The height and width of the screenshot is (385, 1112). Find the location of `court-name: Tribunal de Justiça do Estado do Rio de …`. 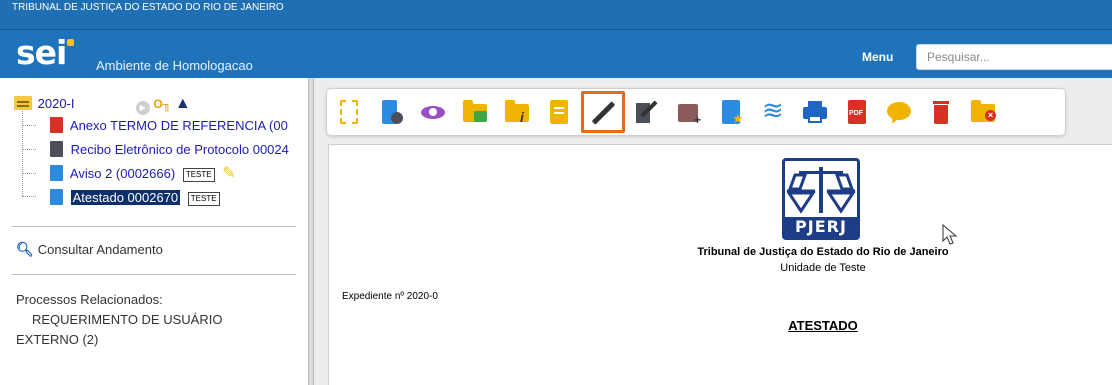

court-name: Tribunal de Justiça do Estado do Rio de … is located at coordinates (823, 252).